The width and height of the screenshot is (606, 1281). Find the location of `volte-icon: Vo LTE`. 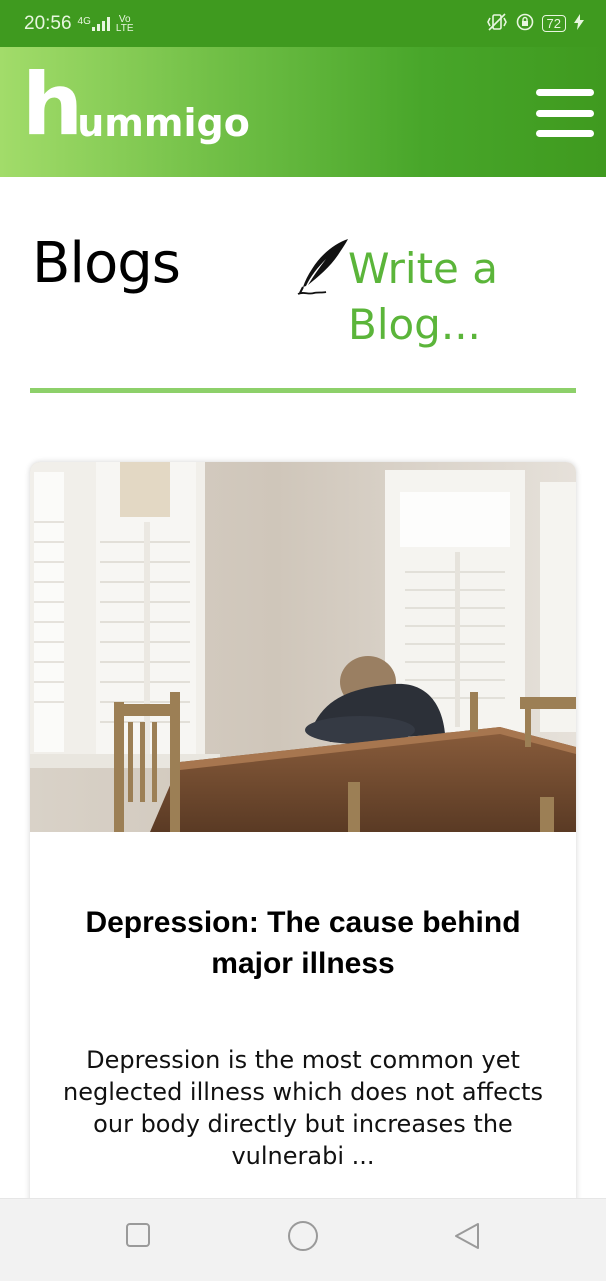

volte-icon: Vo LTE is located at coordinates (124, 24).